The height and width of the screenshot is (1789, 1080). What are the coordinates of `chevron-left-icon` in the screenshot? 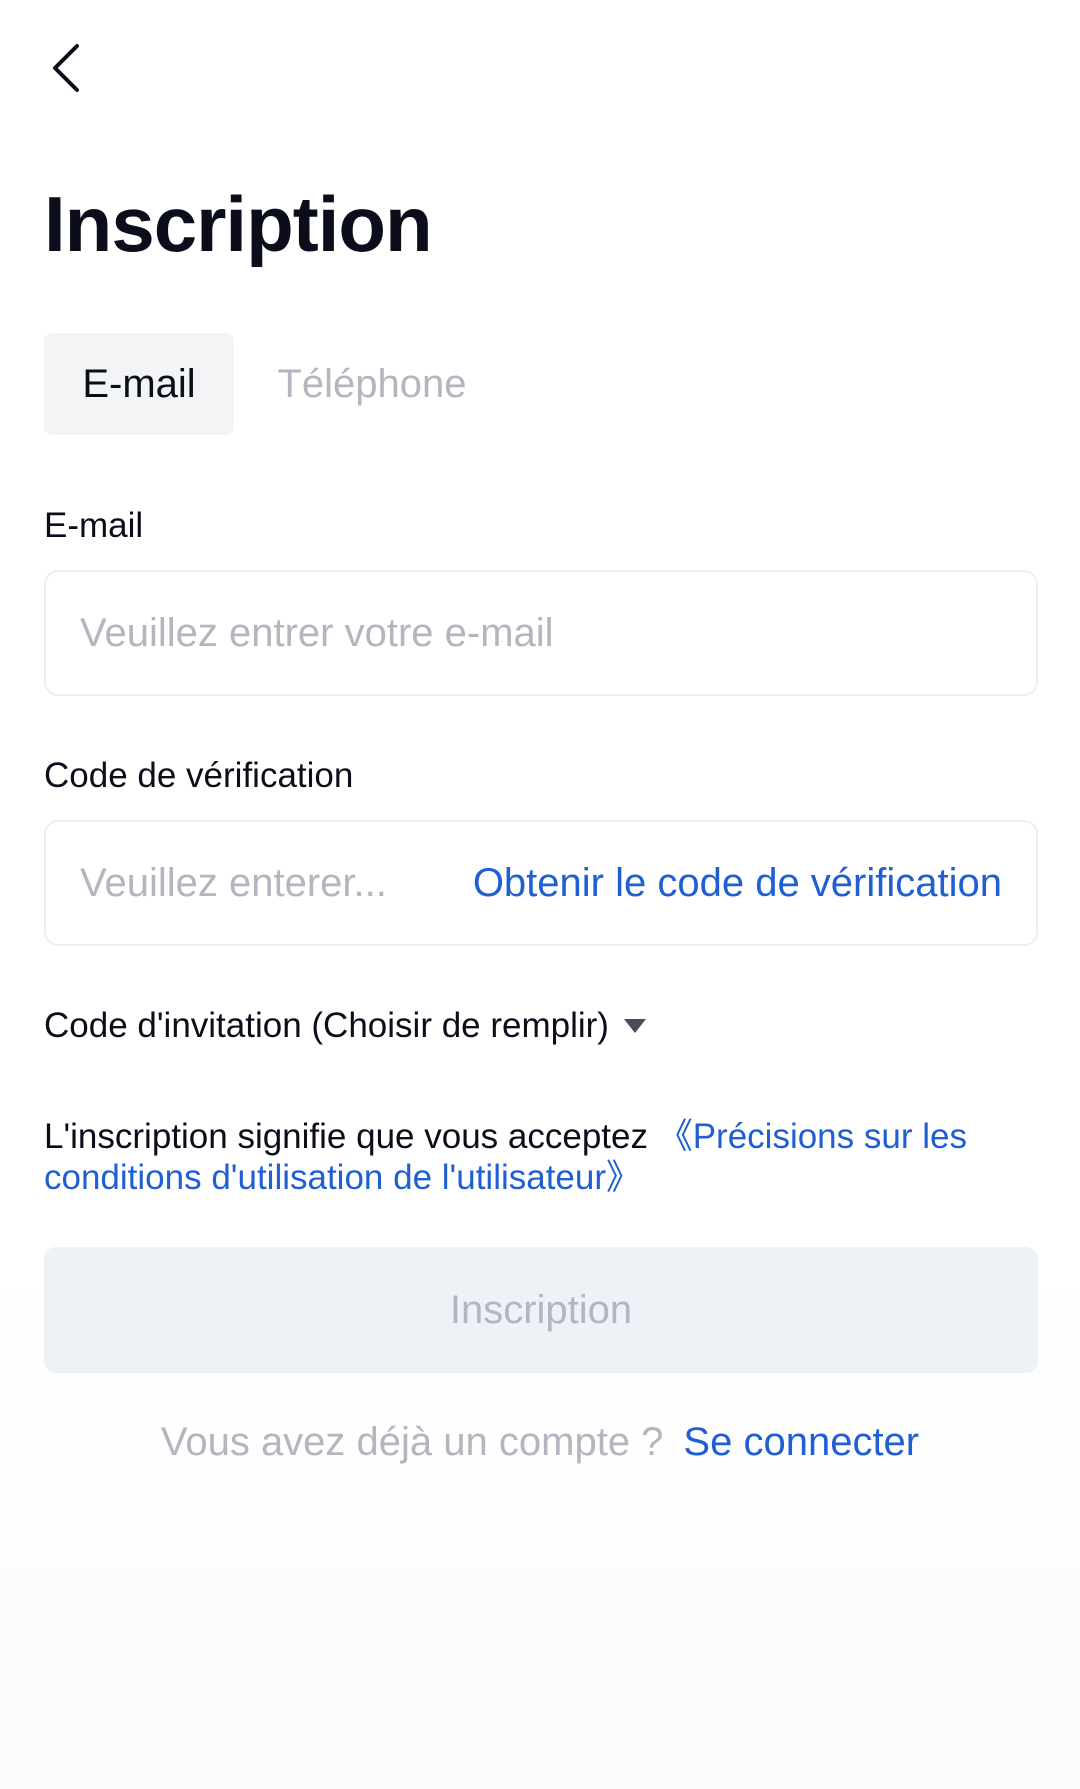 It's located at (66, 68).